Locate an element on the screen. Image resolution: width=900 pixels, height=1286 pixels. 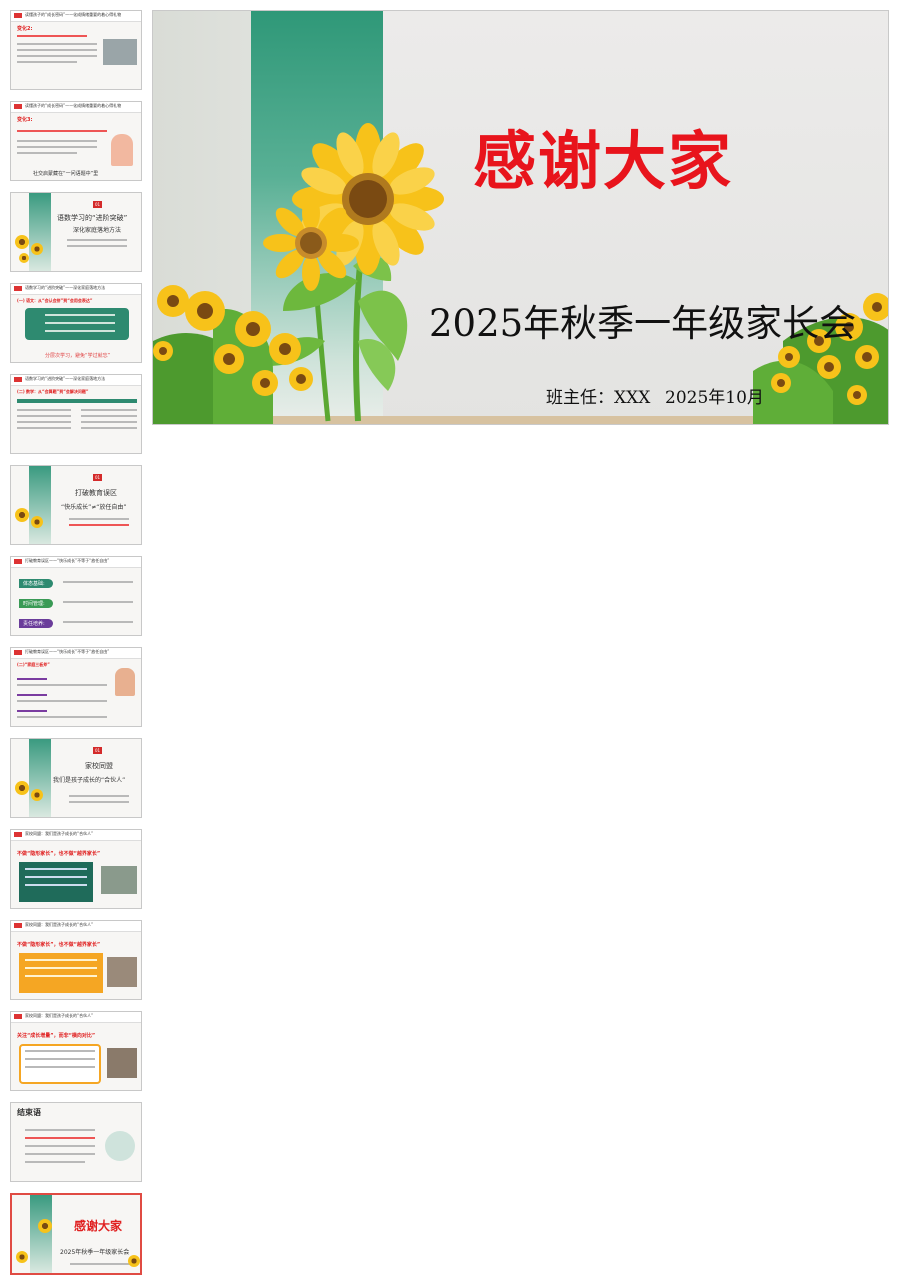
slide-thumbnail-14: 感谢大家 2025年秋季一年级家长会 is located at coordinates (76, 1234).